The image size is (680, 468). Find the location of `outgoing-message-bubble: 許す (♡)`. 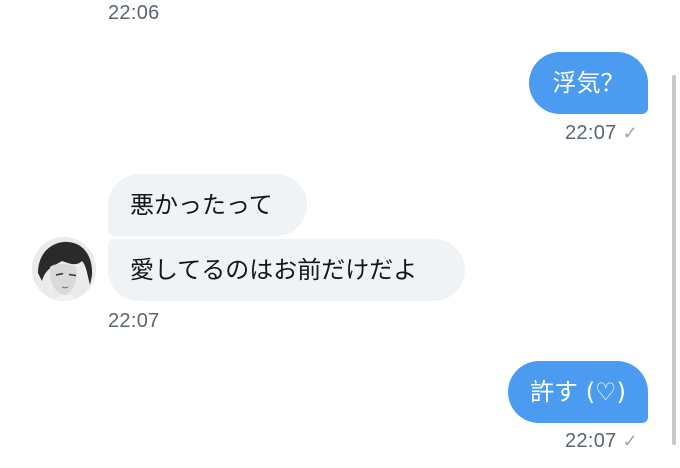

outgoing-message-bubble: 許す (♡) is located at coordinates (578, 392).